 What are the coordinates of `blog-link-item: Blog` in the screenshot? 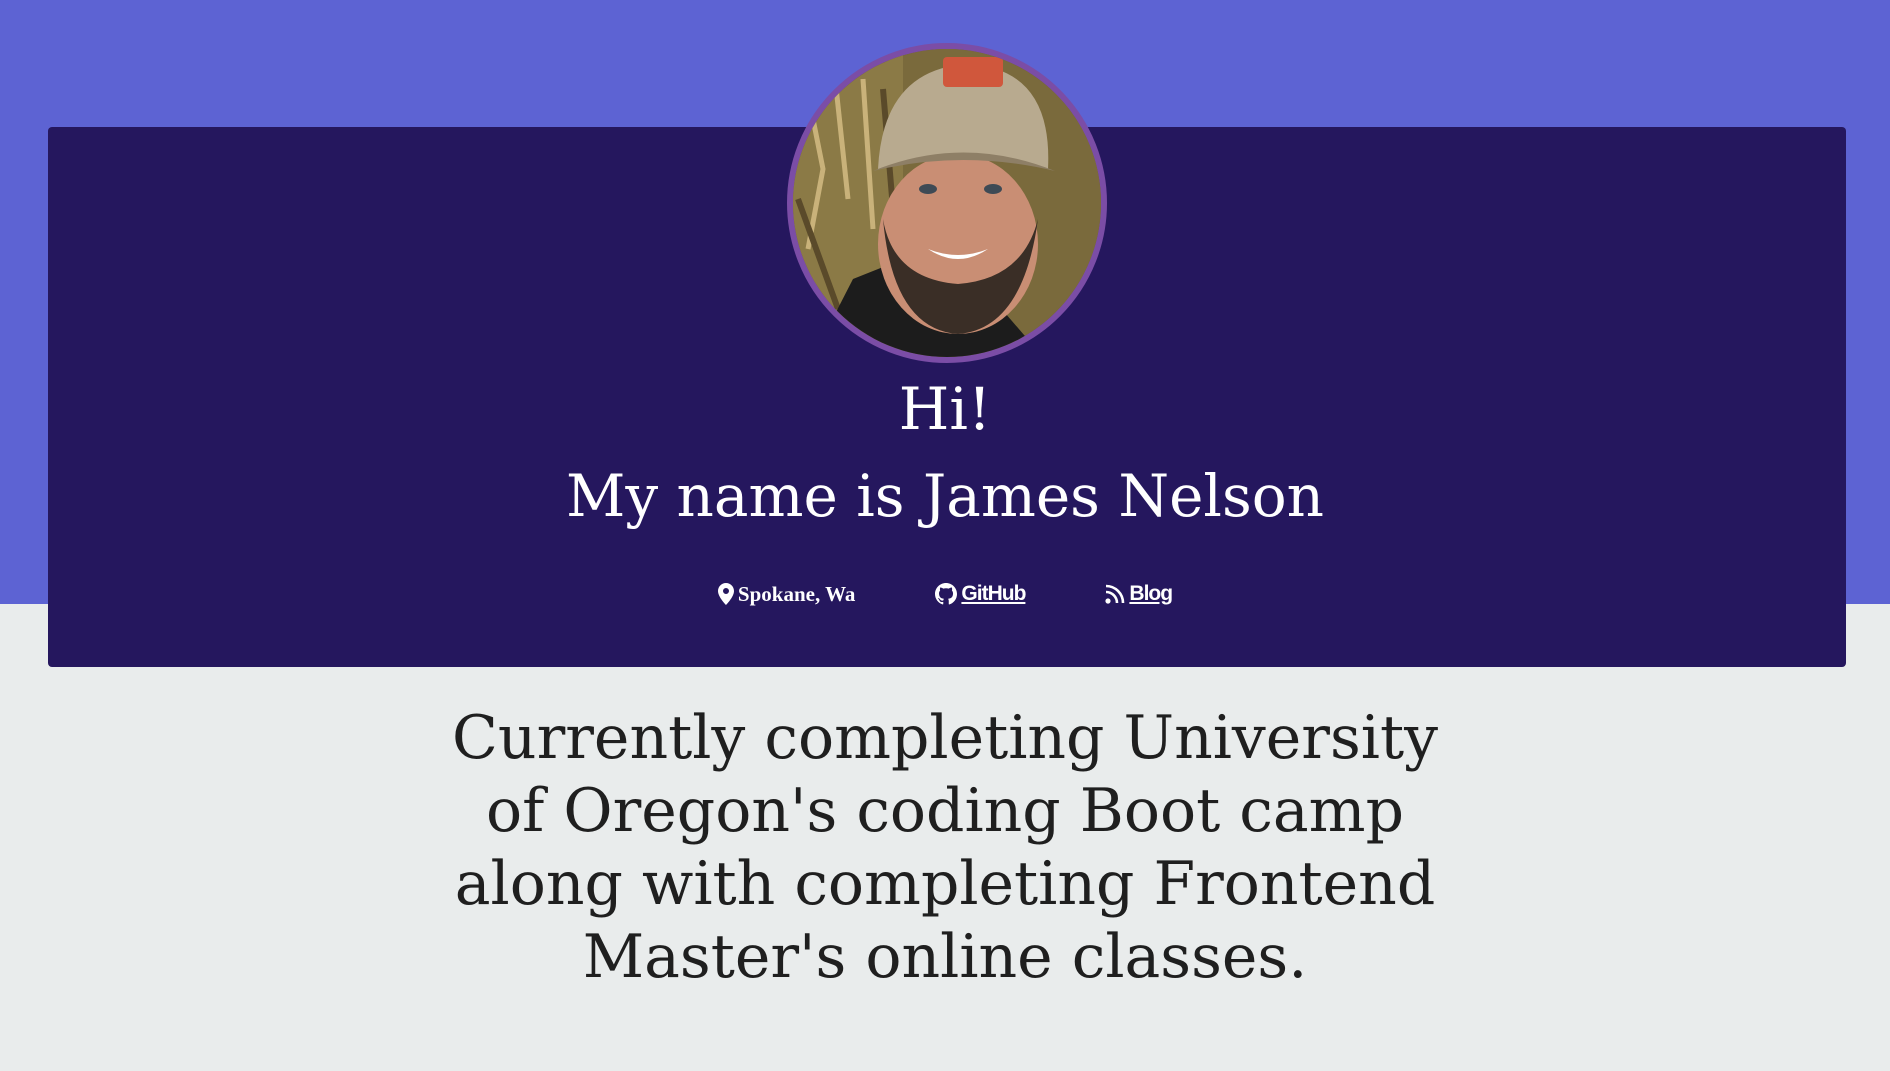 It's located at (1139, 594).